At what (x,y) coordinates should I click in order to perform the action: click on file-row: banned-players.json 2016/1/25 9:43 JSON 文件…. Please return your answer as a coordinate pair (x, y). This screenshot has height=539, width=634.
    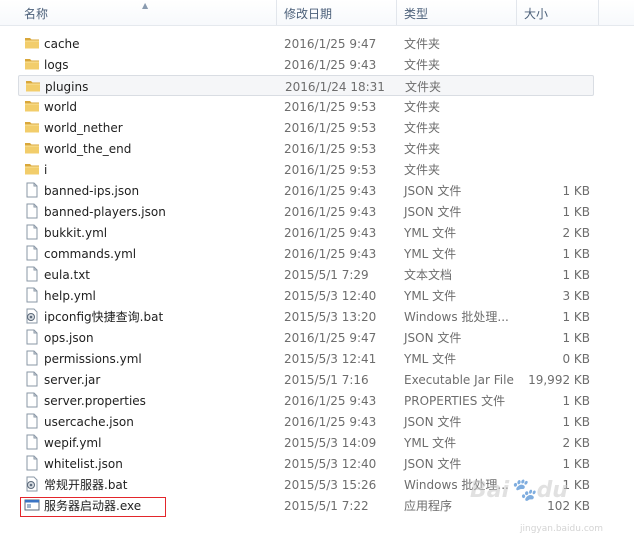
    Looking at the image, I should click on (306, 211).